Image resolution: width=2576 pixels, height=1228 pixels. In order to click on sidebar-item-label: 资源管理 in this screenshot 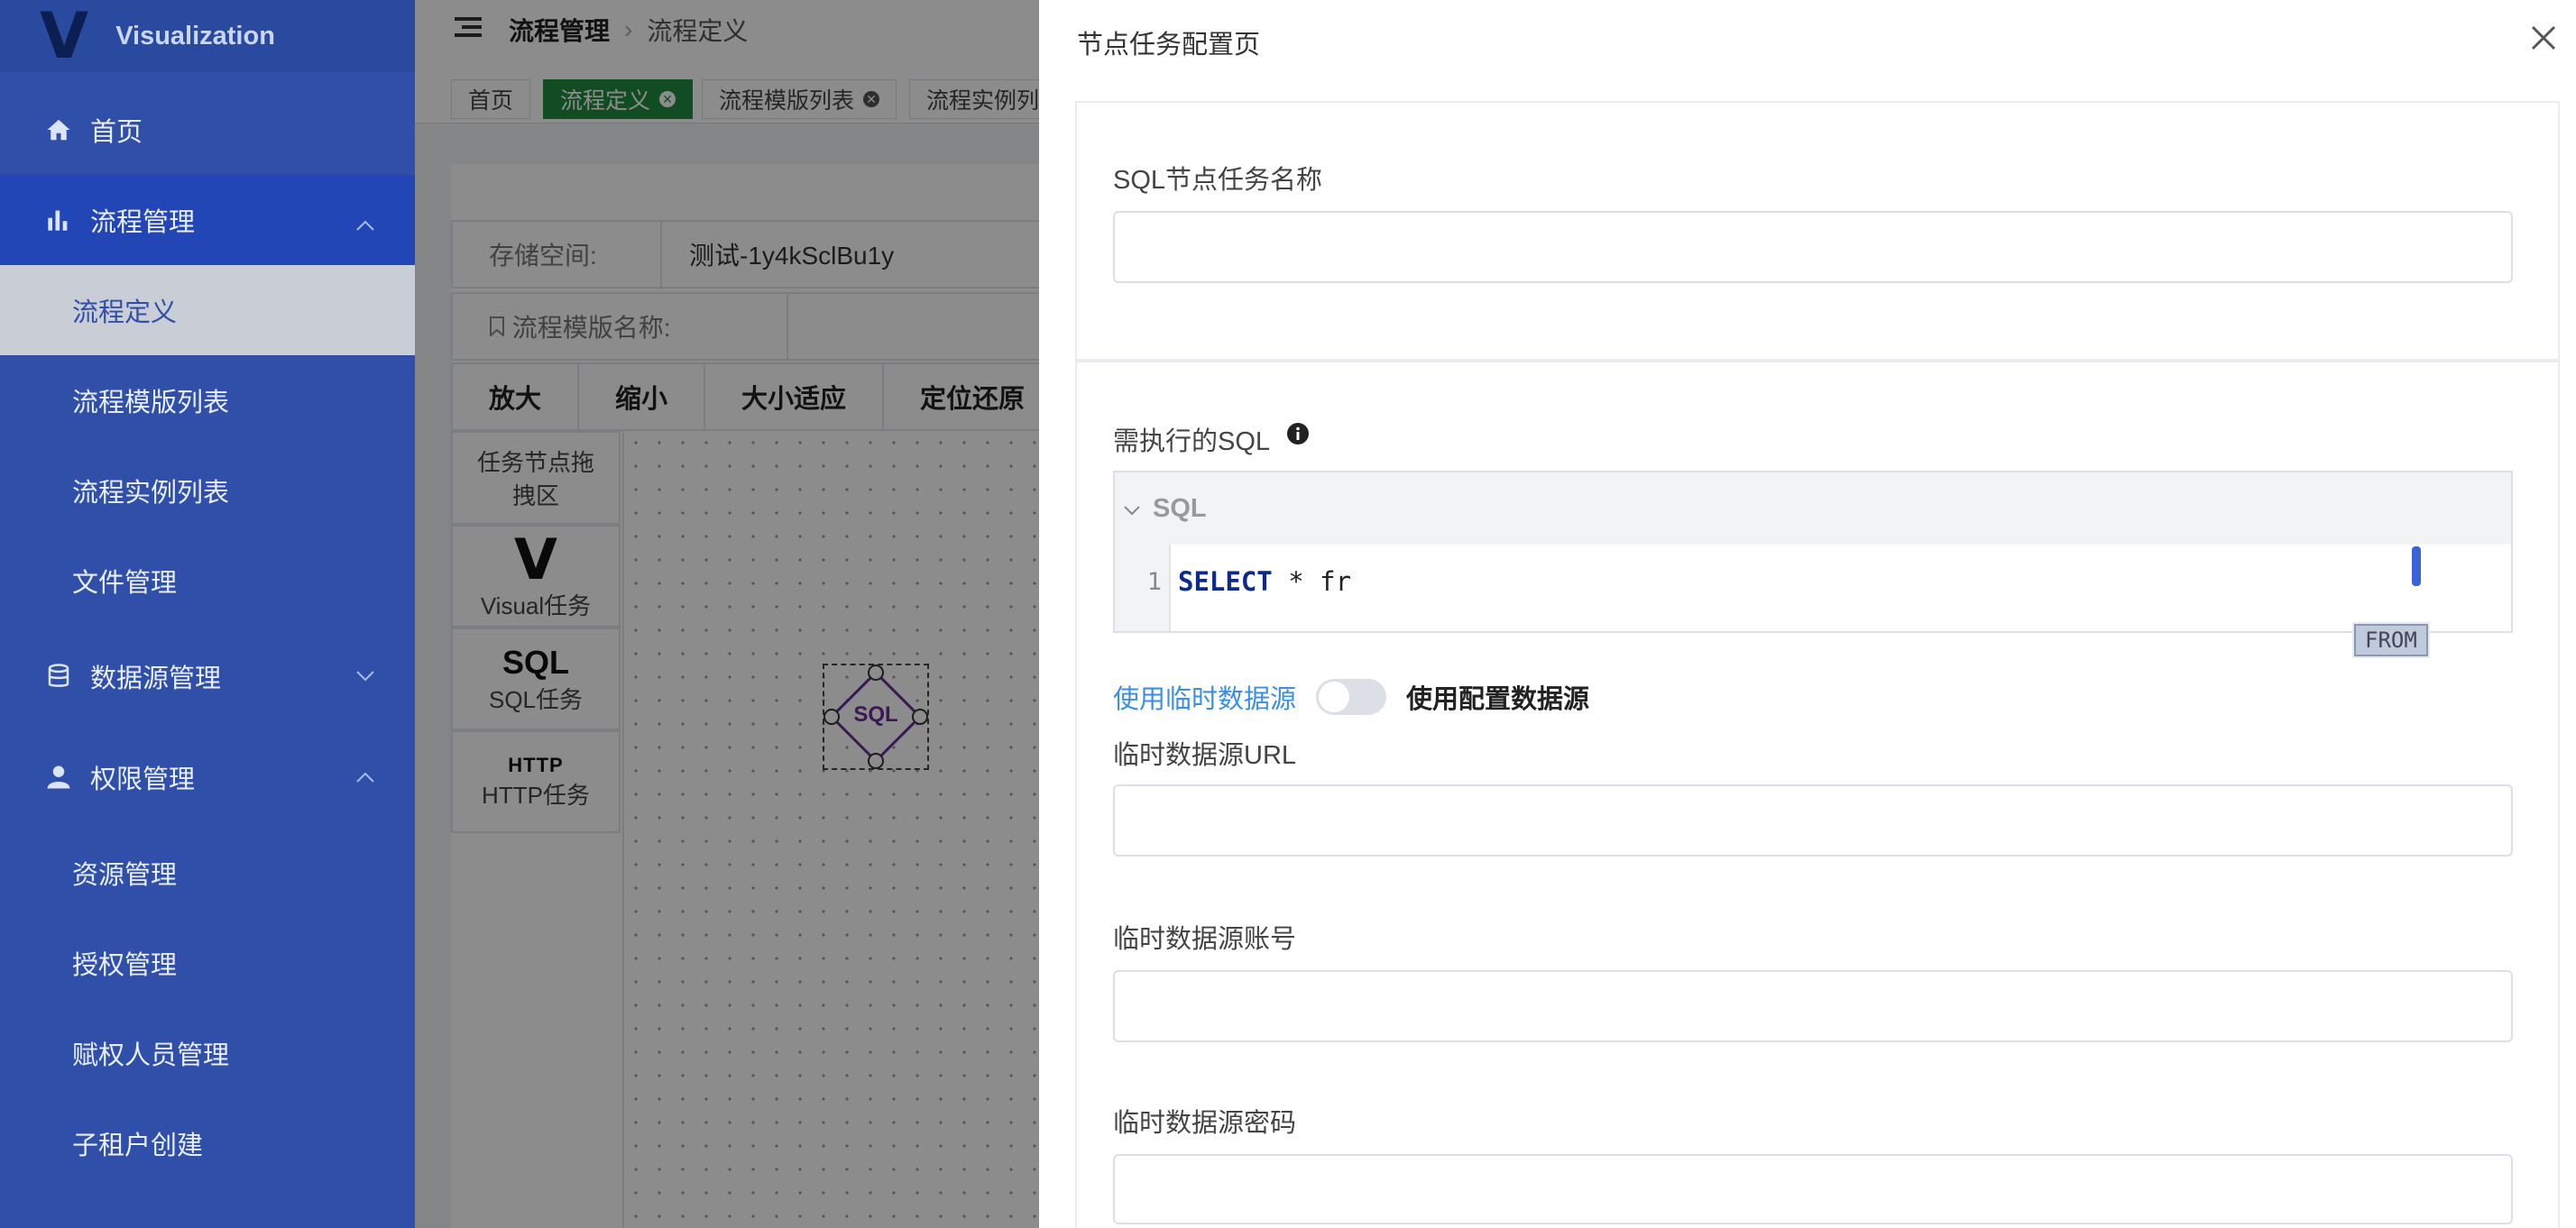, I will do `click(125, 876)`.